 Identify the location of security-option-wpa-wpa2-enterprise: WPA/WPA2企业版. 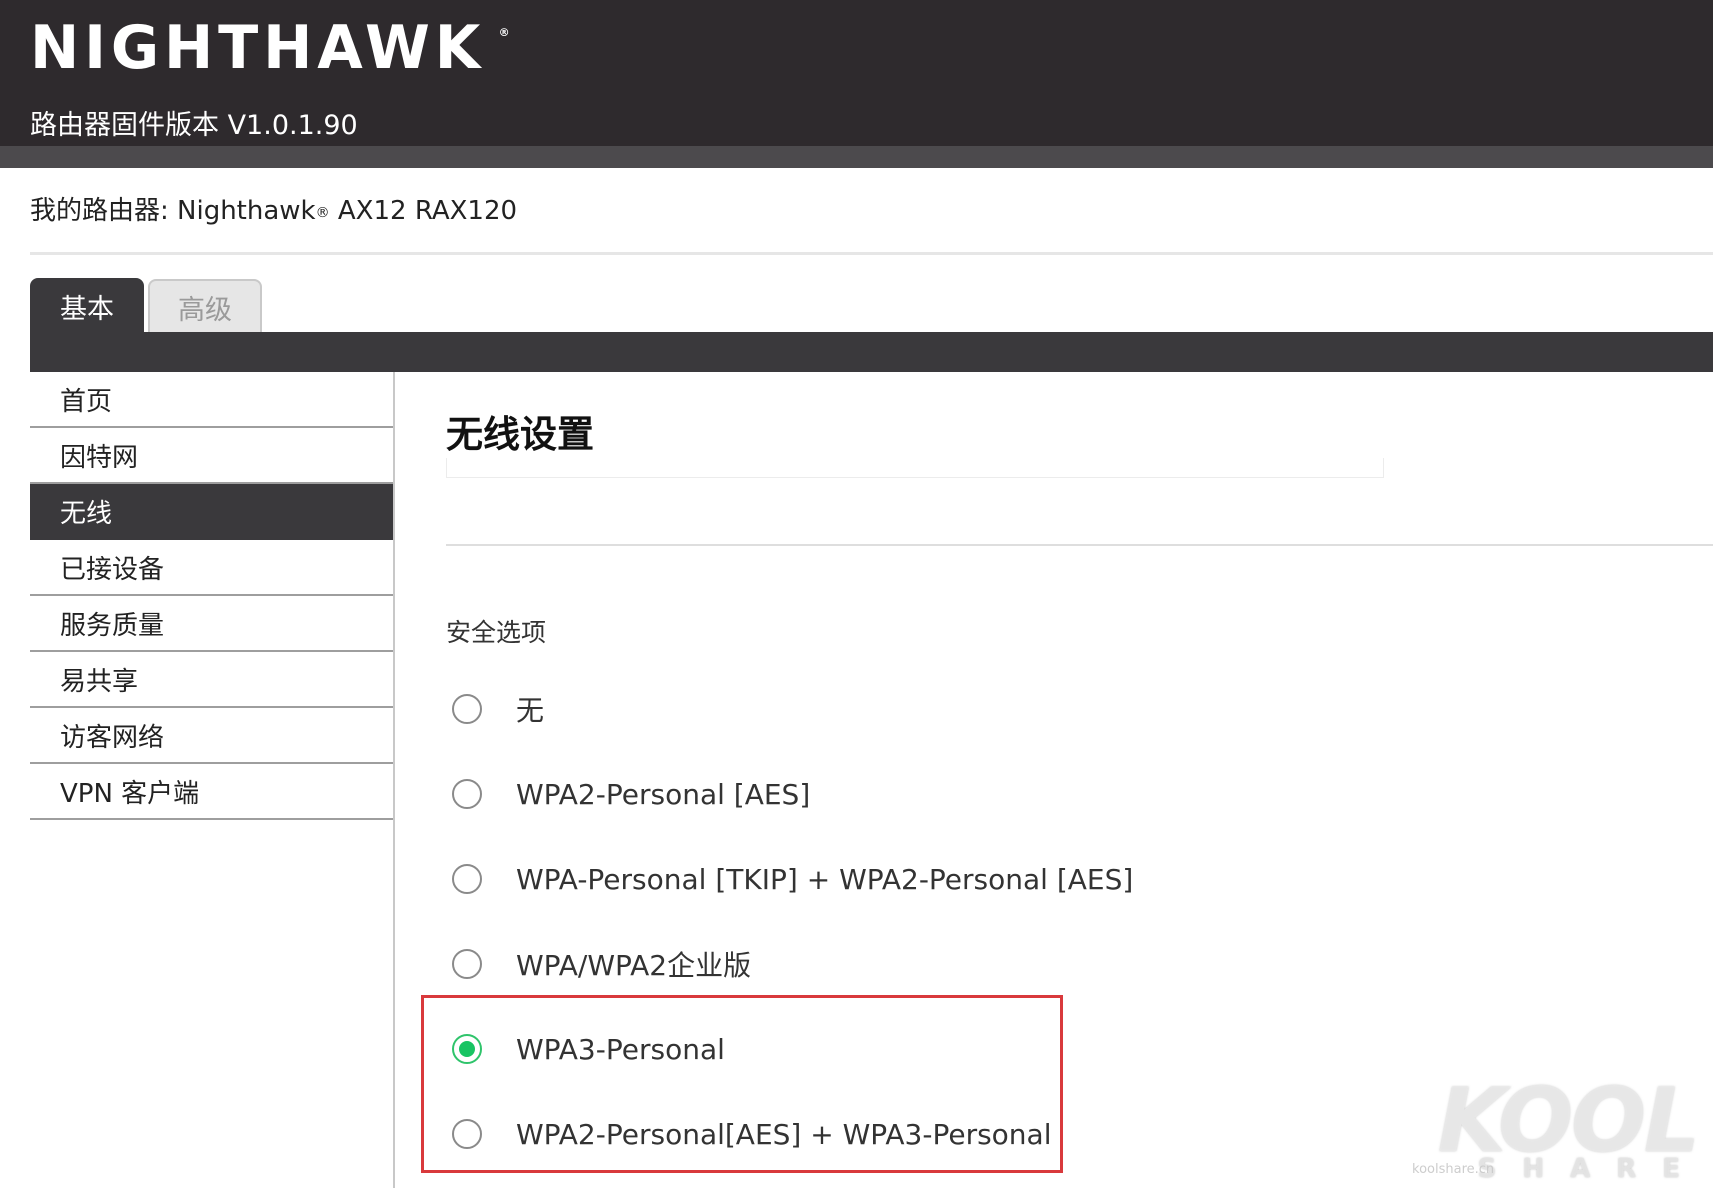
(601, 964).